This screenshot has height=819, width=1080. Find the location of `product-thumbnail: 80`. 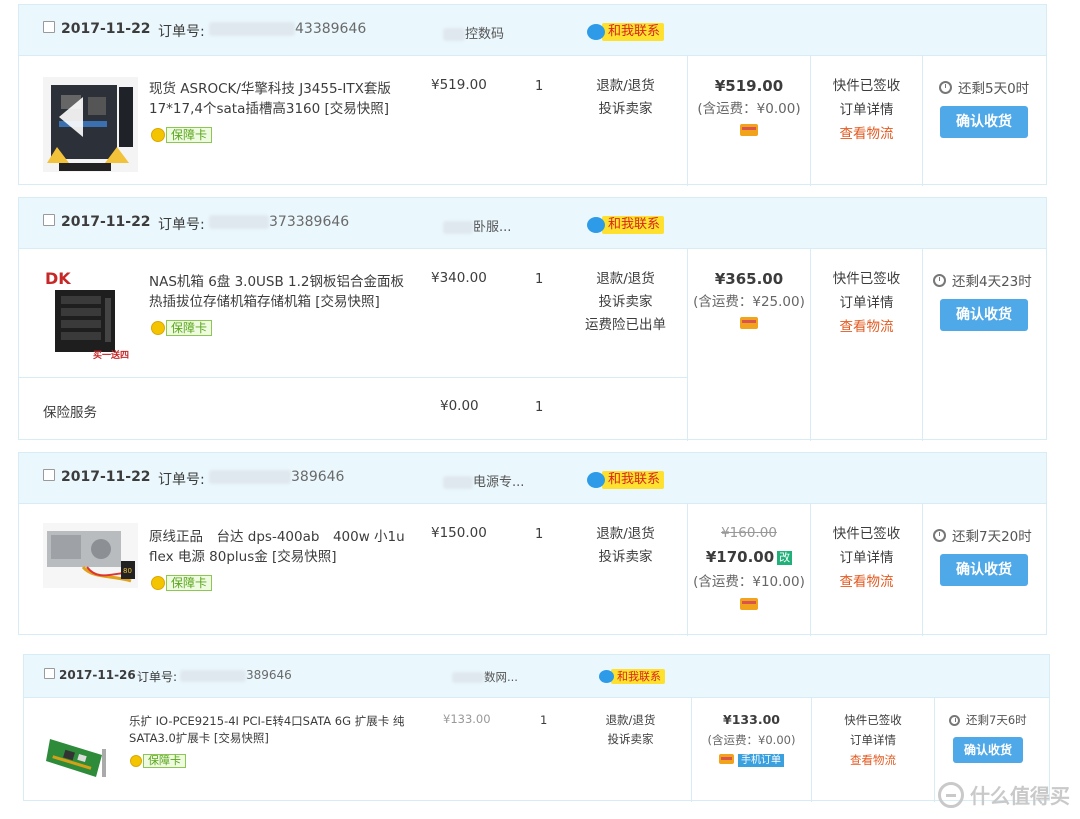

product-thumbnail: 80 is located at coordinates (90, 555).